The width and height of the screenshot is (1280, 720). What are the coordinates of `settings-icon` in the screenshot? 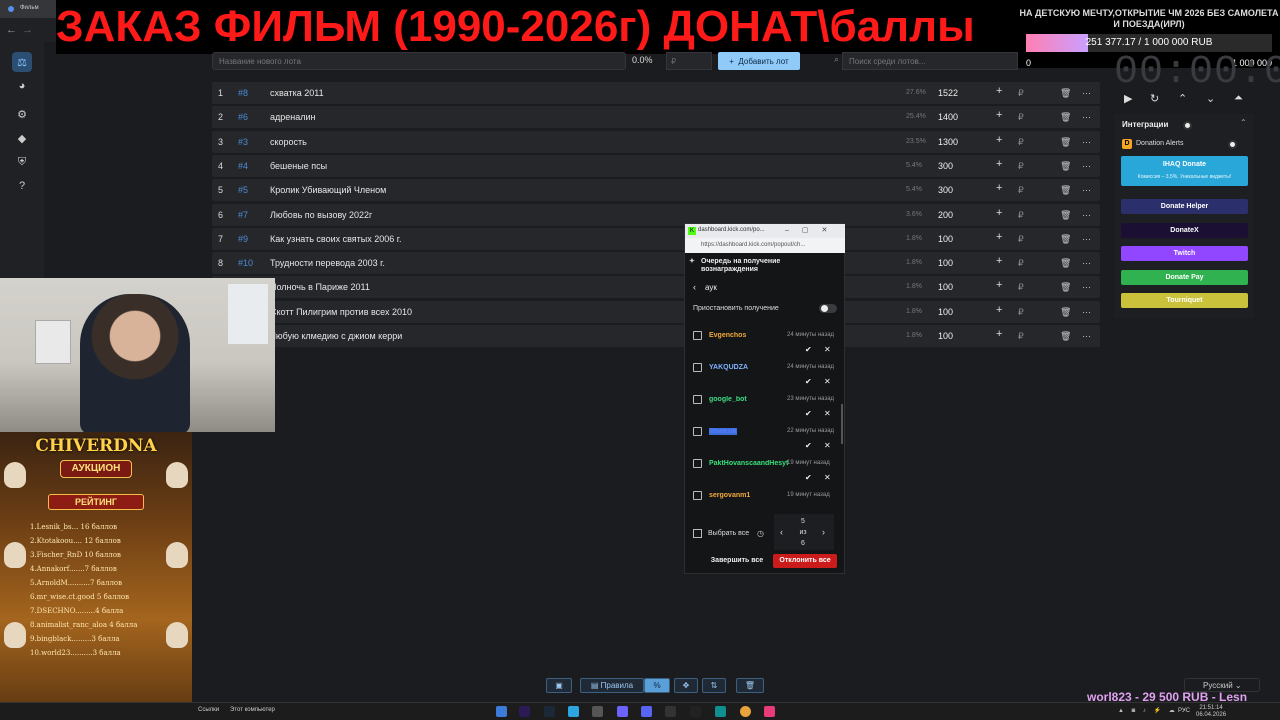 It's located at (597, 711).